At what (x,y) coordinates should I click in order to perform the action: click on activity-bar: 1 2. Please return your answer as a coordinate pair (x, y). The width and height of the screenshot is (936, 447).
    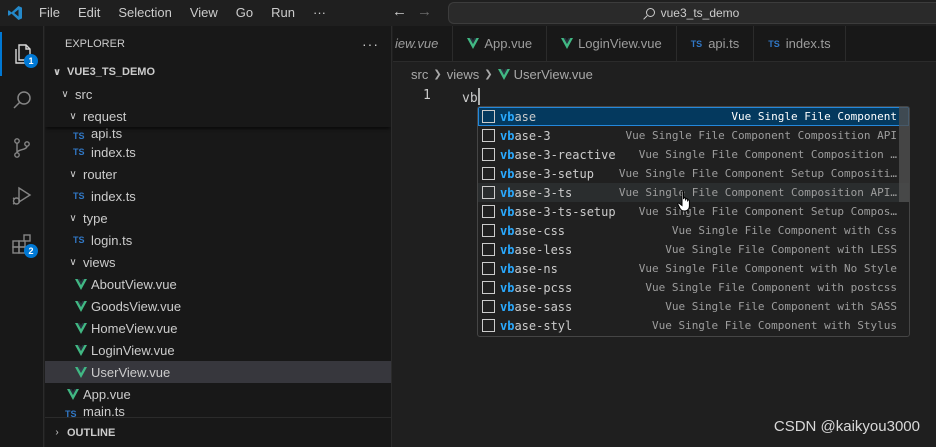
    Looking at the image, I should click on (22, 236).